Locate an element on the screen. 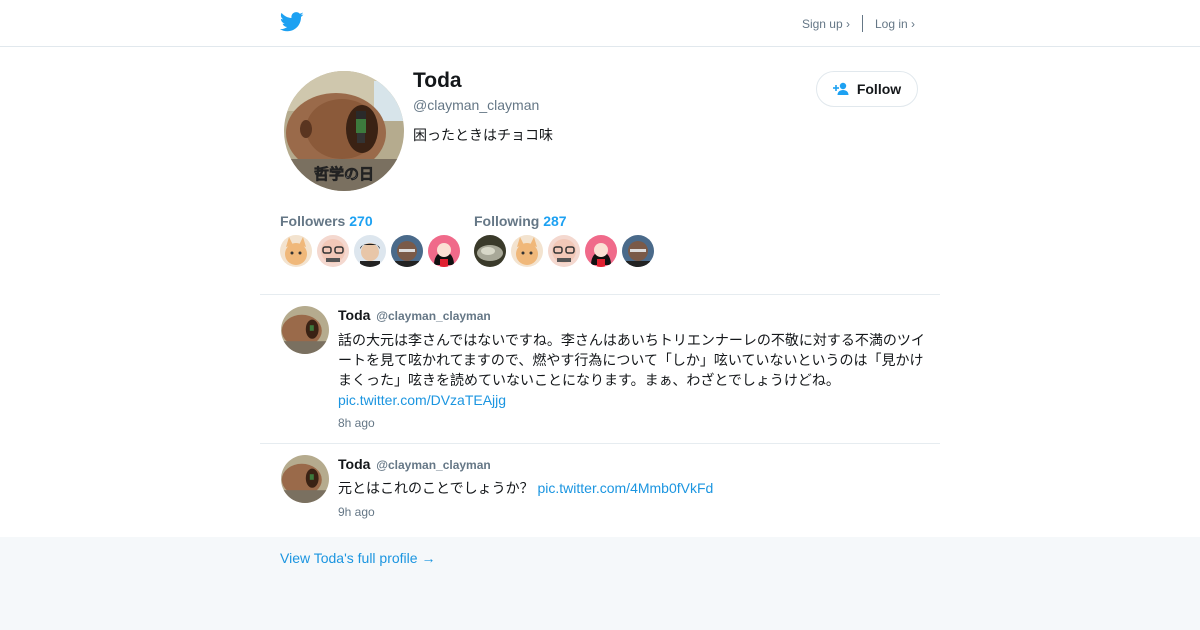 This screenshot has height=630, width=1200. nav-divider is located at coordinates (862, 23).